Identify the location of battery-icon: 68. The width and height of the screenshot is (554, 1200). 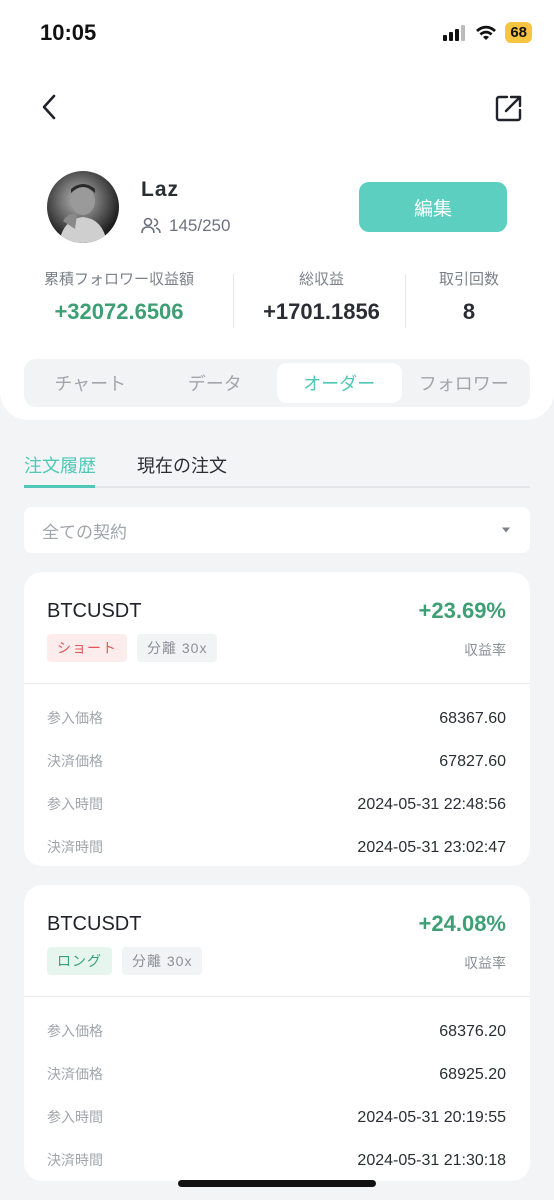
(518, 32).